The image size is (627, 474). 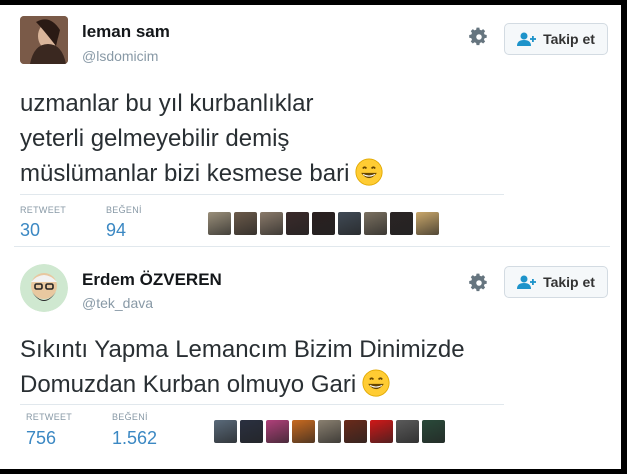 What do you see at coordinates (313, 2) in the screenshot?
I see `screenshot-frame-top` at bounding box center [313, 2].